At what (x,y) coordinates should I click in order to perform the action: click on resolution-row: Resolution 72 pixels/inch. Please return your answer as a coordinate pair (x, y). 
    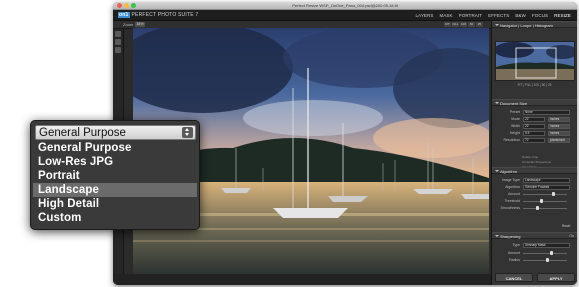
    Looking at the image, I should click on (535, 140).